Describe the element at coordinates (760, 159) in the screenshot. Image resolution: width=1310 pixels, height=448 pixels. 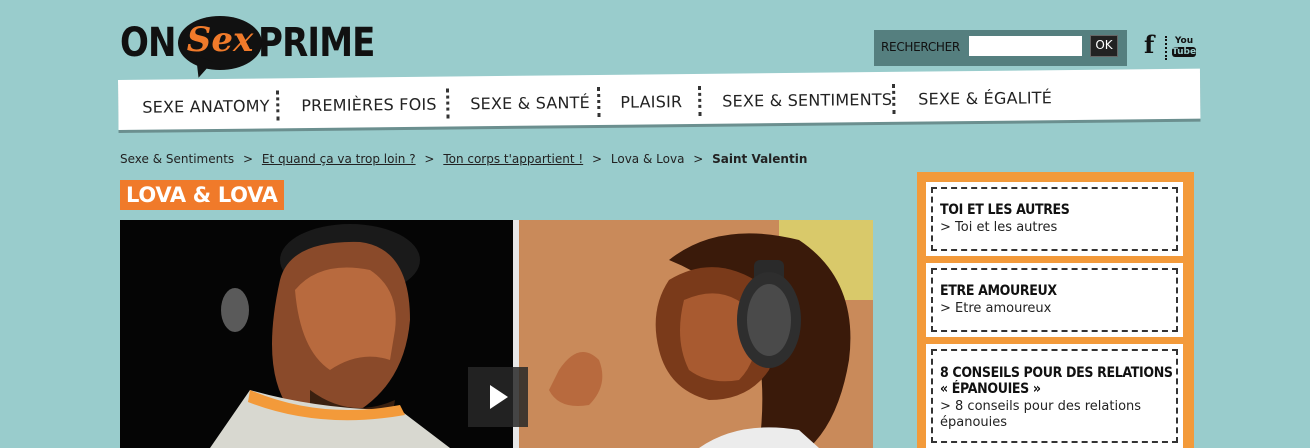
I see `breadcrumb-current: Saint Valentin` at that location.